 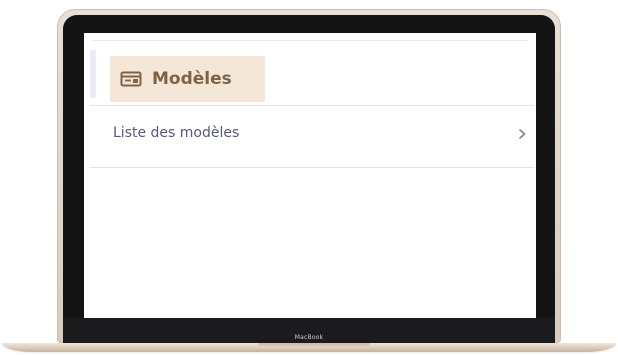 What do you see at coordinates (93, 74) in the screenshot?
I see `header-accent-bar` at bounding box center [93, 74].